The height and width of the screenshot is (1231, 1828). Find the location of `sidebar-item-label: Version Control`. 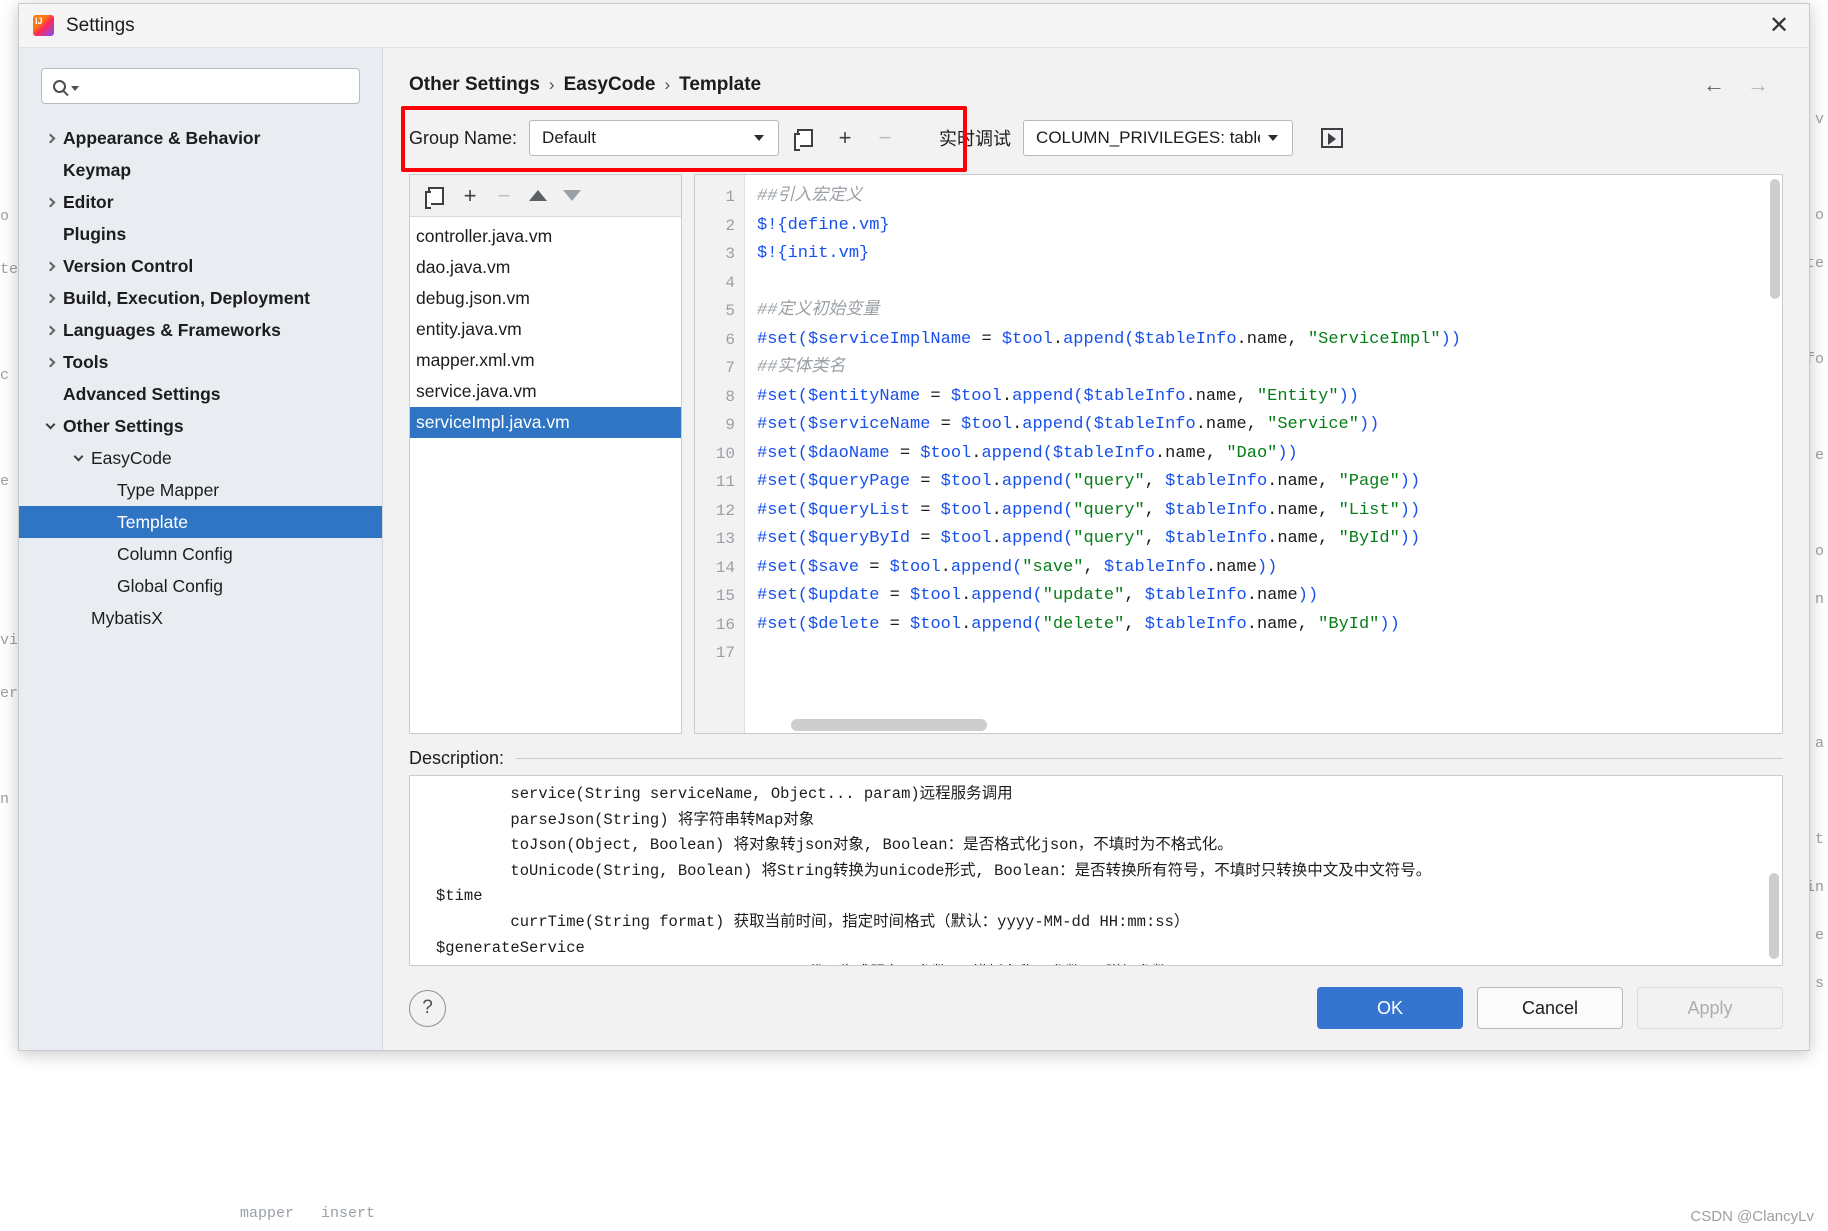

sidebar-item-label: Version Control is located at coordinates (128, 265).